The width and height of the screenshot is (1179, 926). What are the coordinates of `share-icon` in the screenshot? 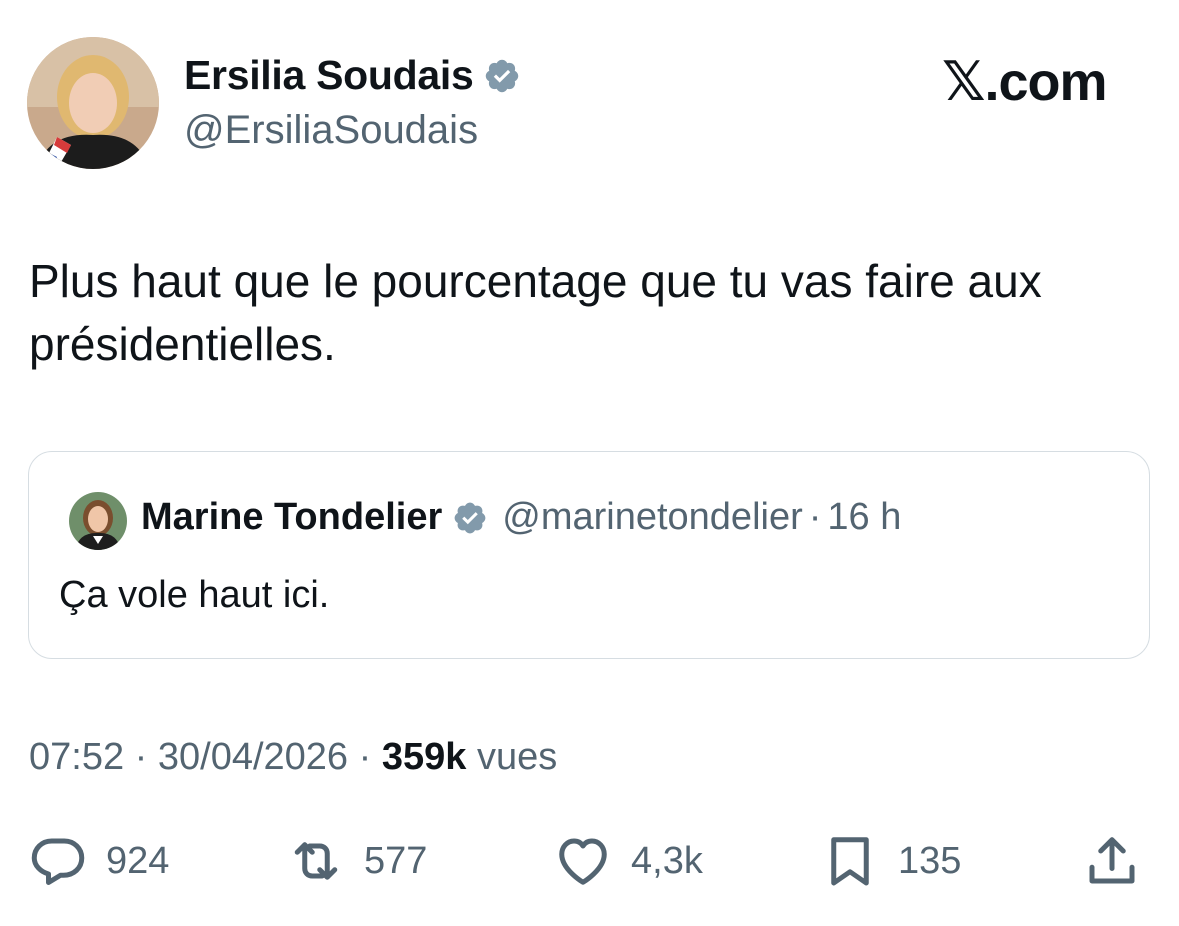 It's located at (1112, 860).